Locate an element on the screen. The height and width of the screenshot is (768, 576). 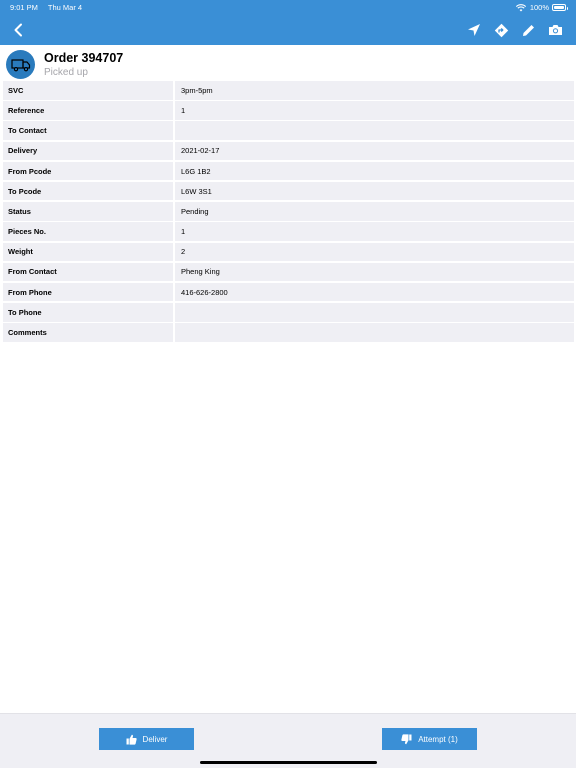
table-row: To Phone is located at coordinates (288, 313).